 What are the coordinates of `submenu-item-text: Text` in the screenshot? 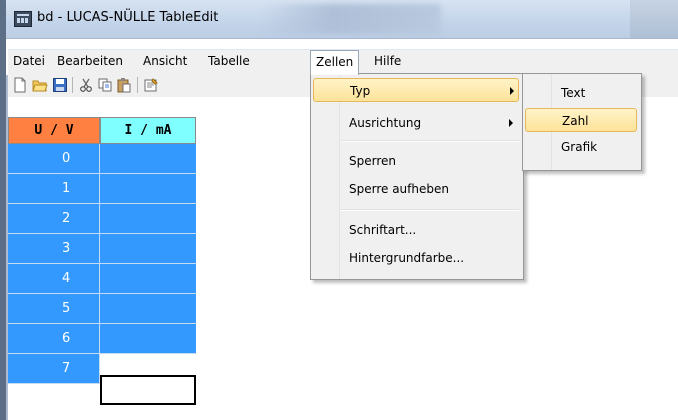 It's located at (581, 93).